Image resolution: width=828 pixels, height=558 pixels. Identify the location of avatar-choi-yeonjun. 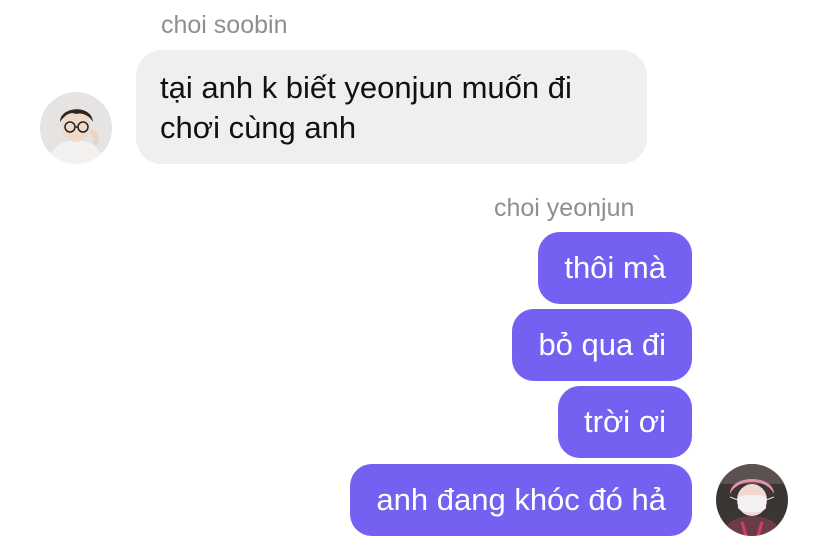
(752, 500).